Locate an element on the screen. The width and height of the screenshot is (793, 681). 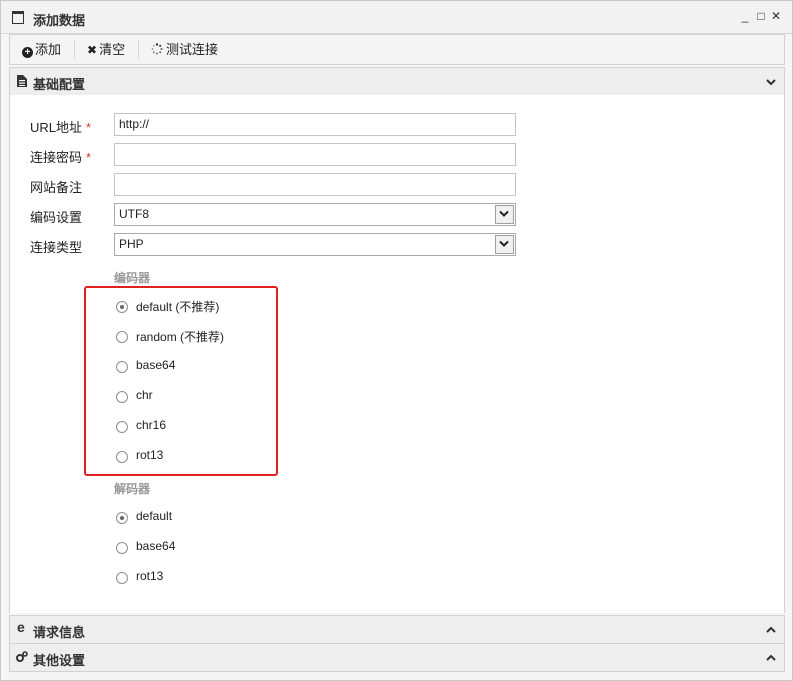
chevron-down-icon is located at coordinates (771, 82).